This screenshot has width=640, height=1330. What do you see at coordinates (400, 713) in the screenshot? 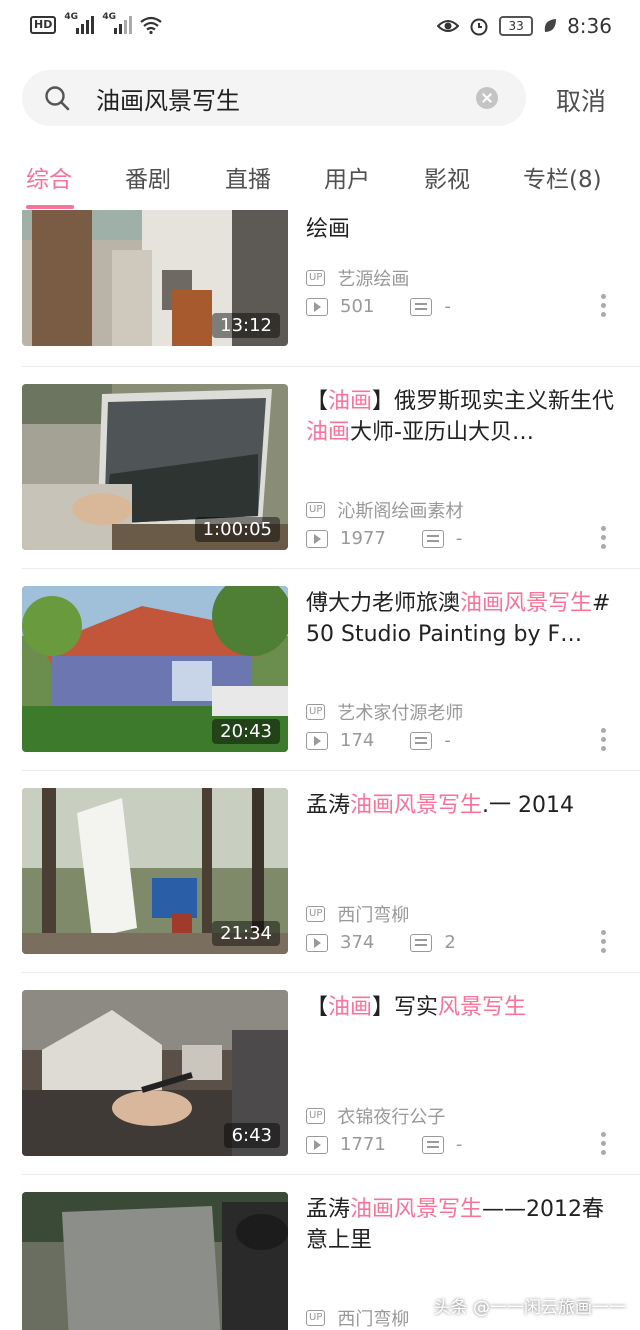
I see `uploader-name: 艺术家付源老师` at bounding box center [400, 713].